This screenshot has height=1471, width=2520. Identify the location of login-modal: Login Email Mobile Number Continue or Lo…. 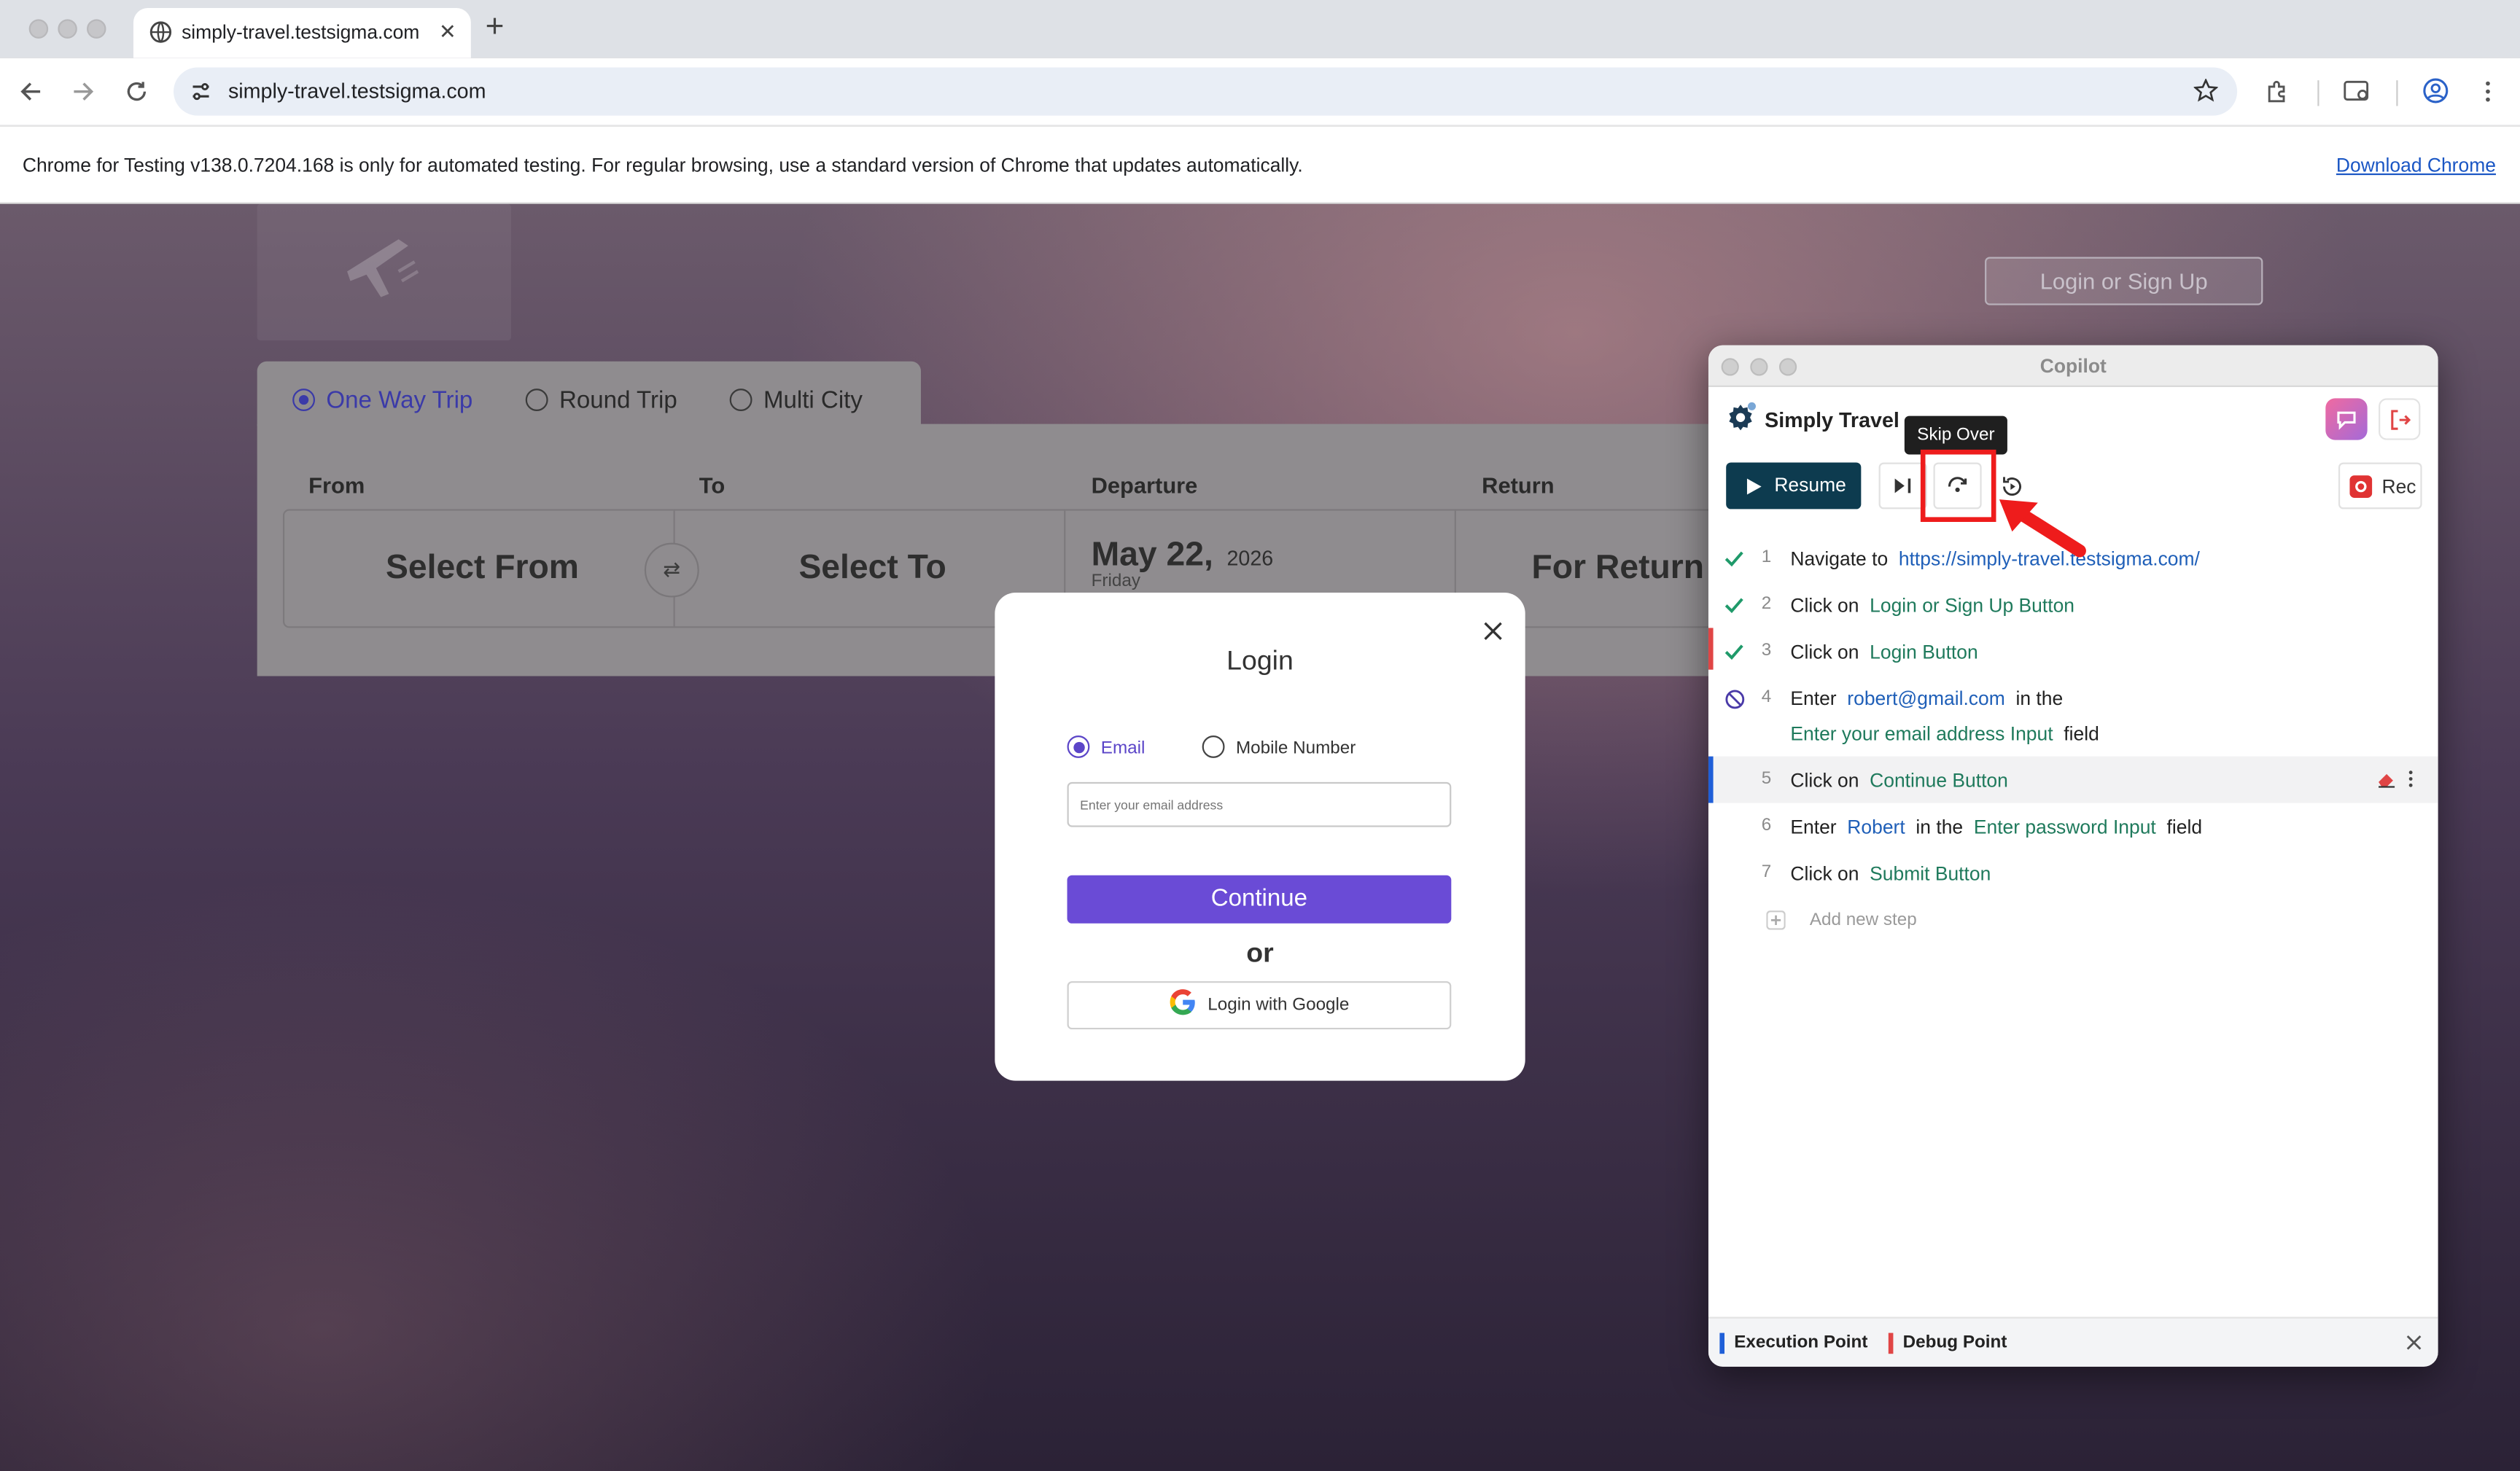
(1260, 836).